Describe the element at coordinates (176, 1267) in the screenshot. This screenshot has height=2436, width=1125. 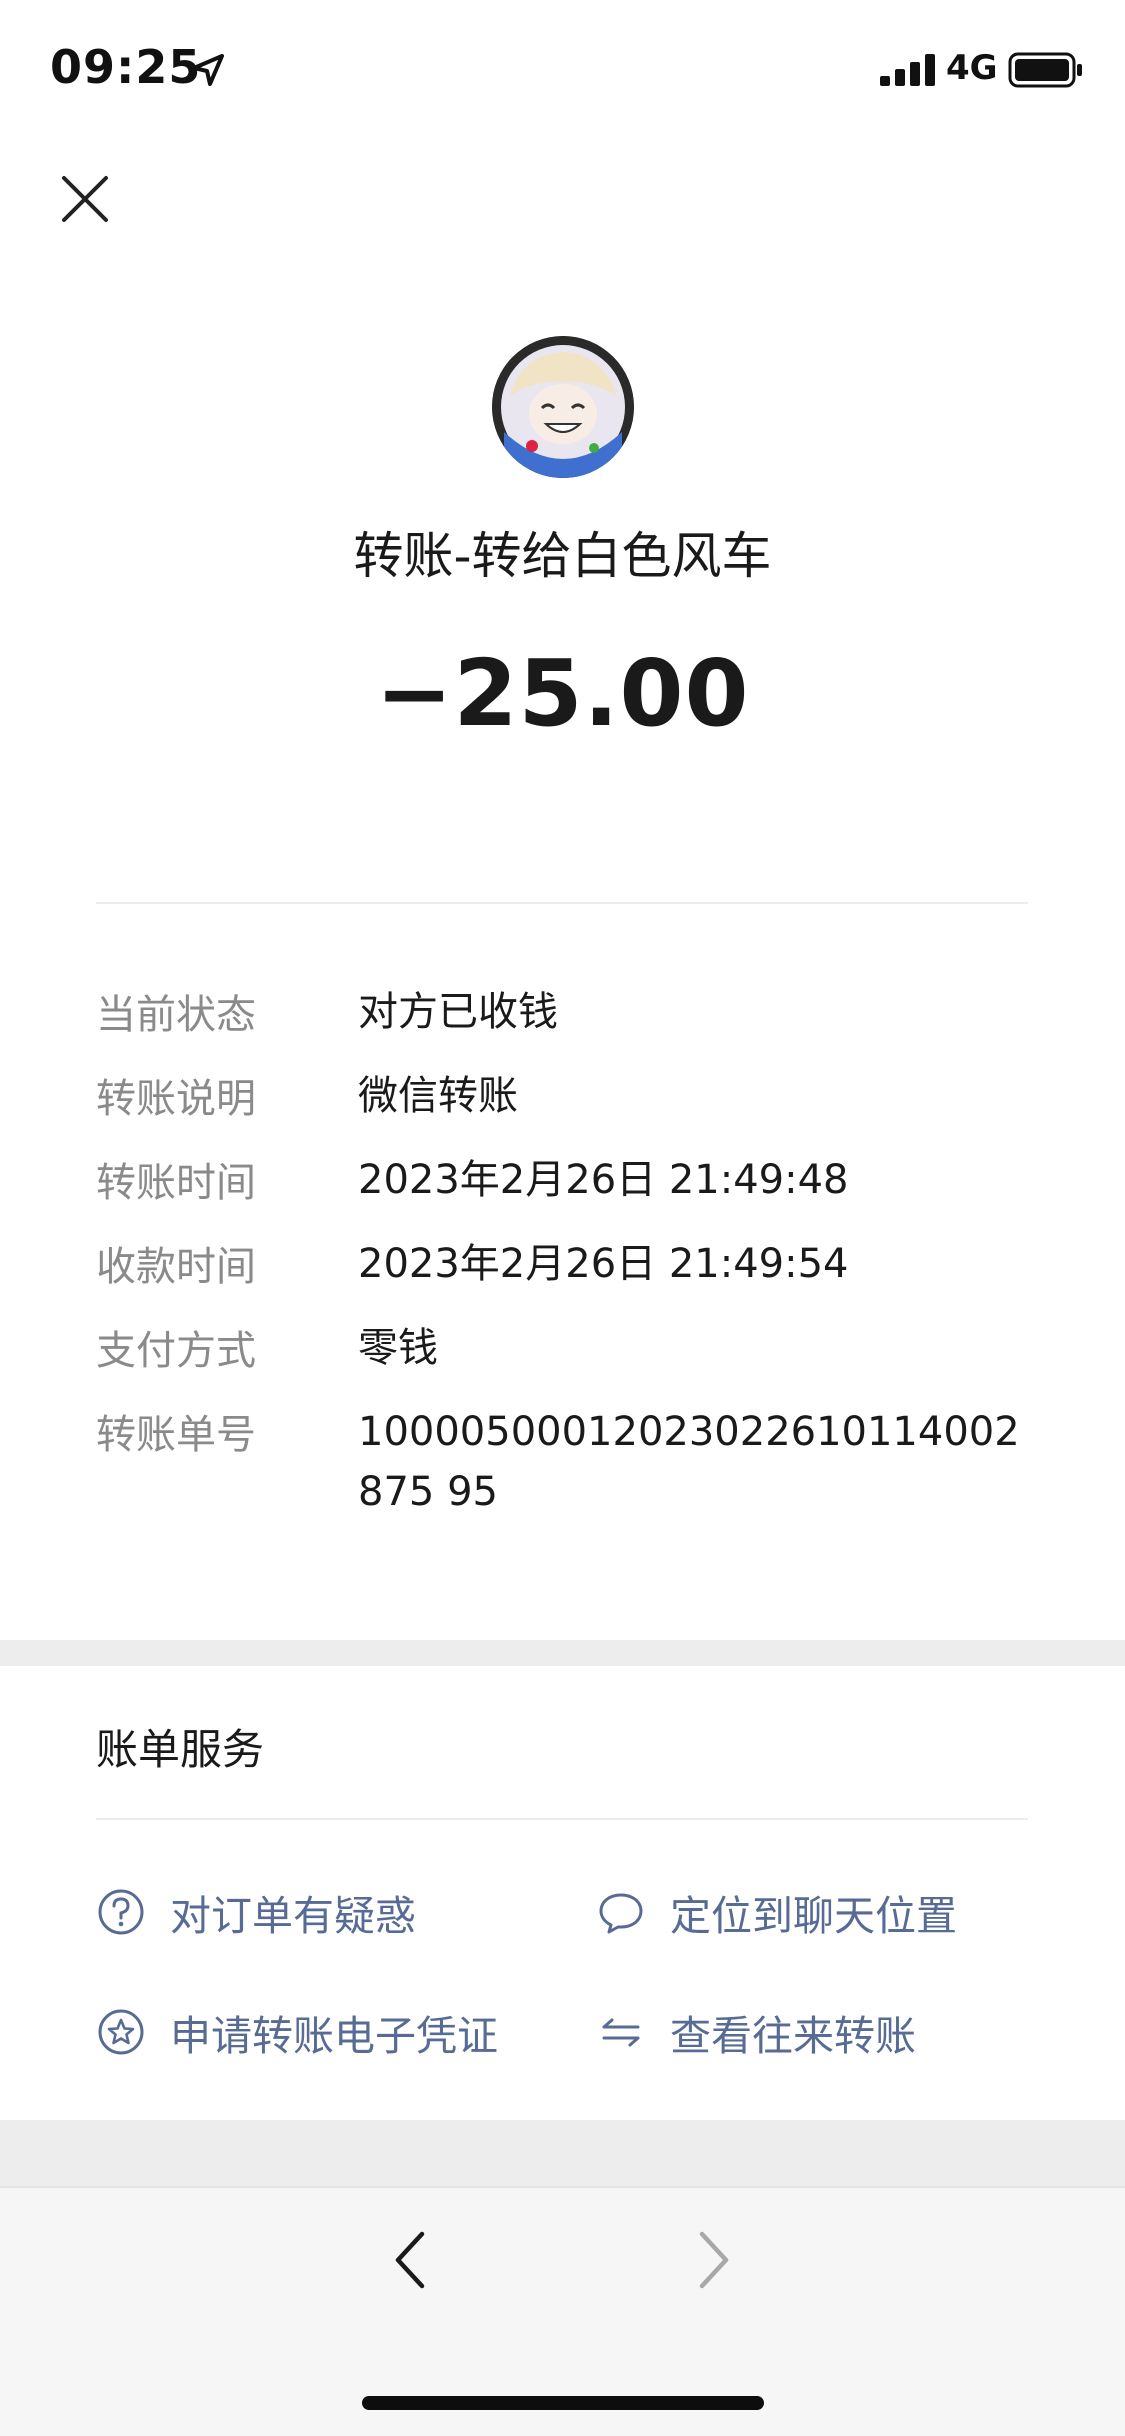
I see `detail-label: 收款时间` at that location.